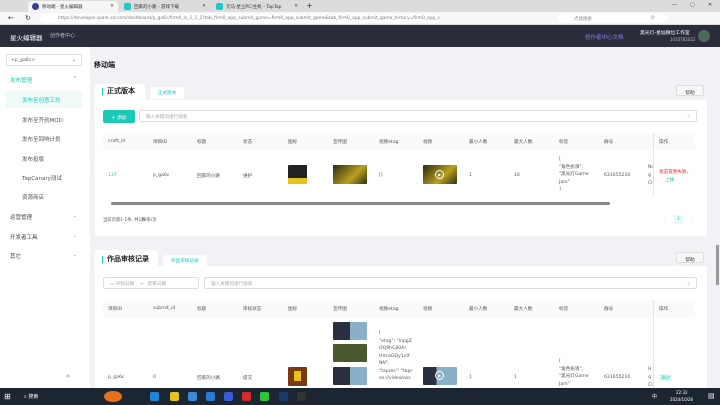  I want to click on cell-max-players: 1, so click(515, 377).